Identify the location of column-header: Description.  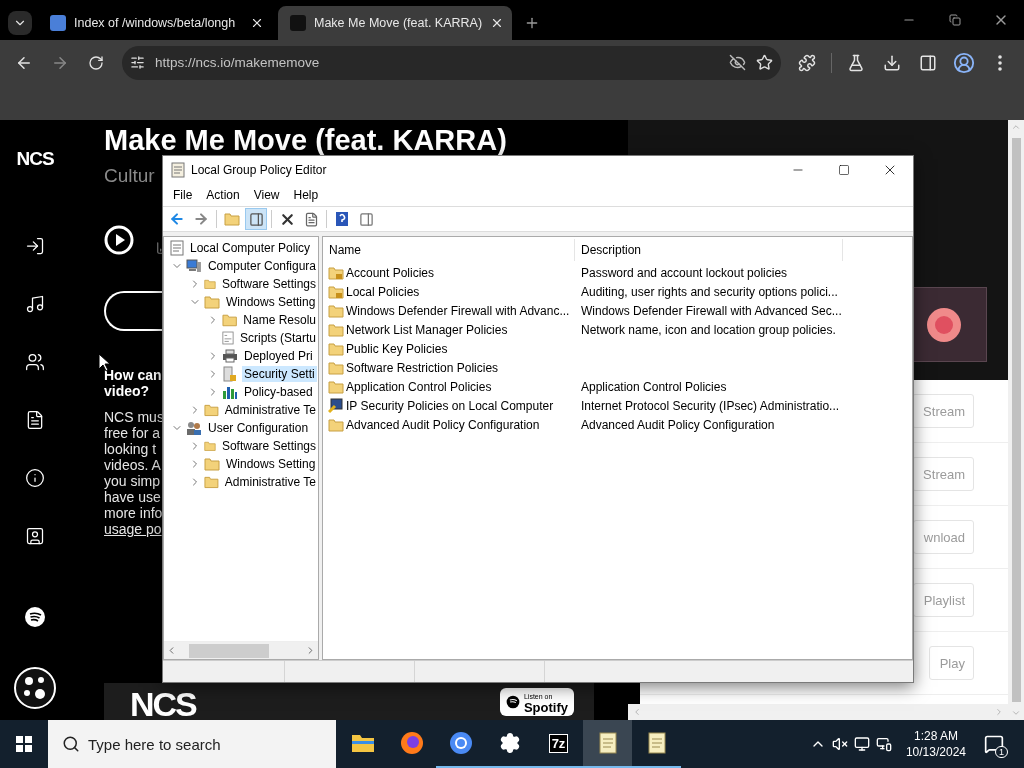
(709, 250).